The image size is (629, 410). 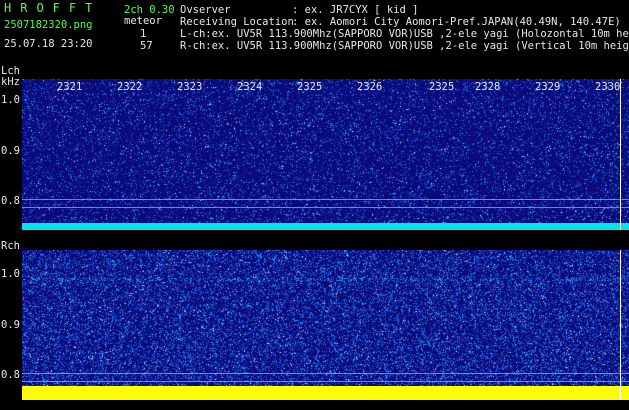 I want to click on time-tick: 2324, so click(x=250, y=87).